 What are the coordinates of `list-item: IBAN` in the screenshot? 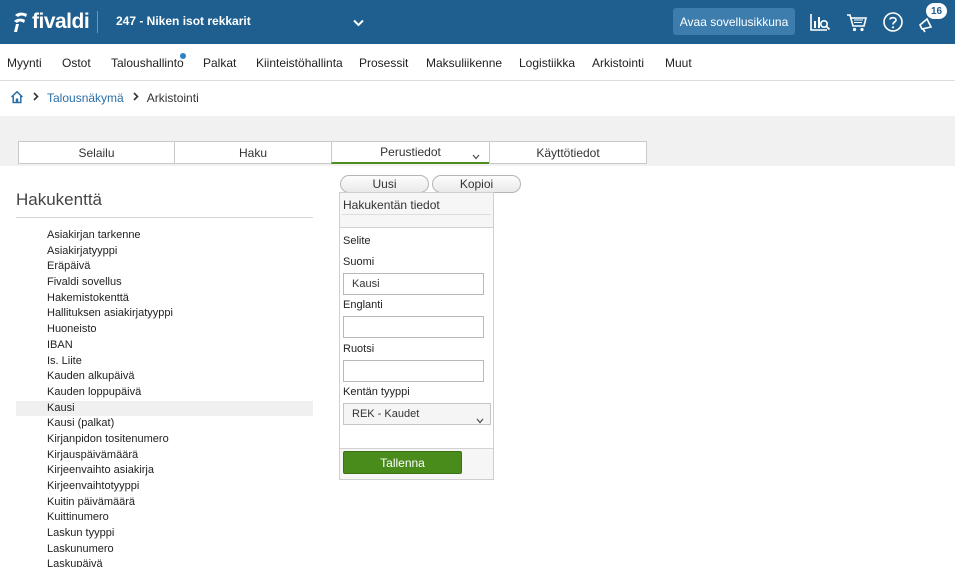 It's located at (164, 346).